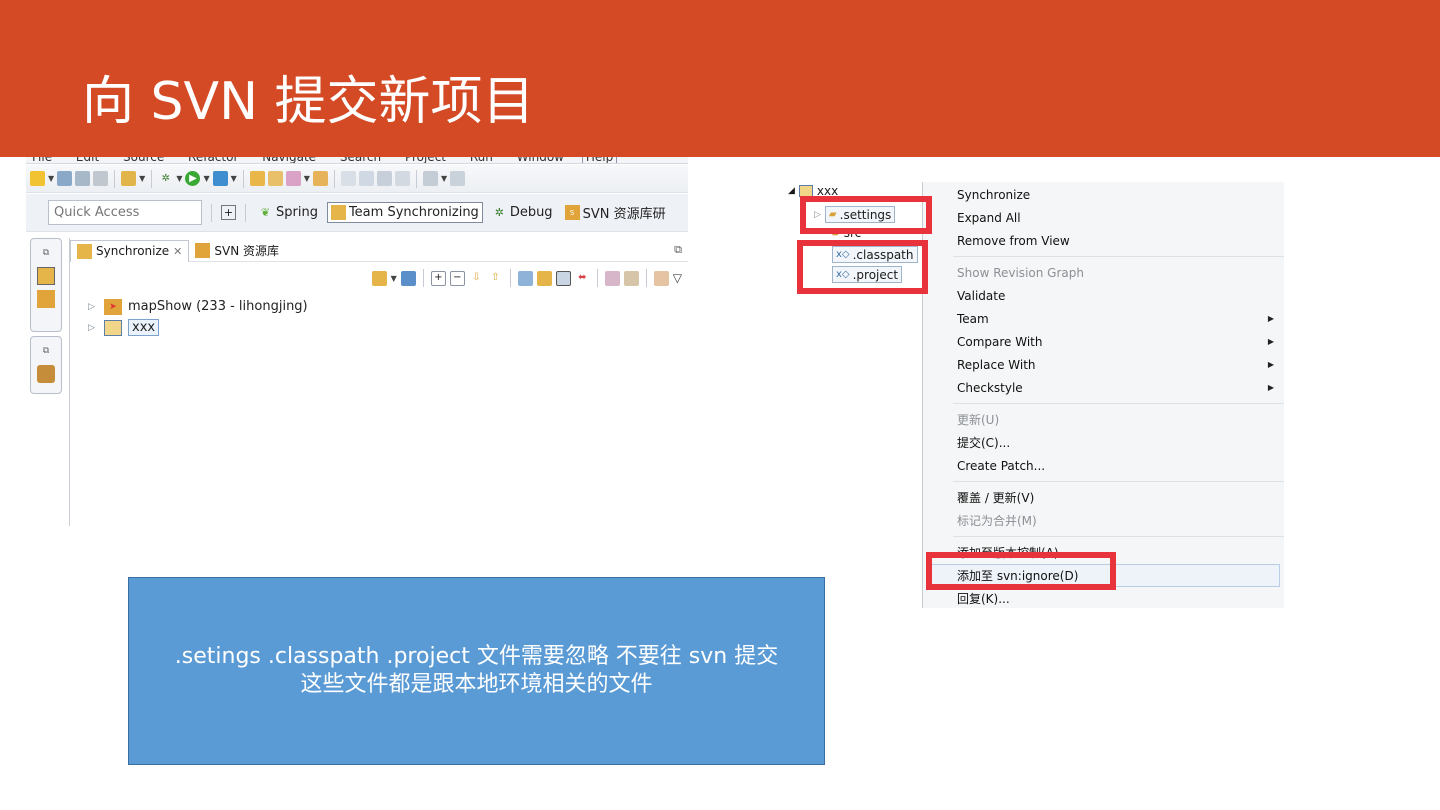 This screenshot has height=810, width=1440. I want to click on perspective-debug: ✲ Debug, so click(522, 212).